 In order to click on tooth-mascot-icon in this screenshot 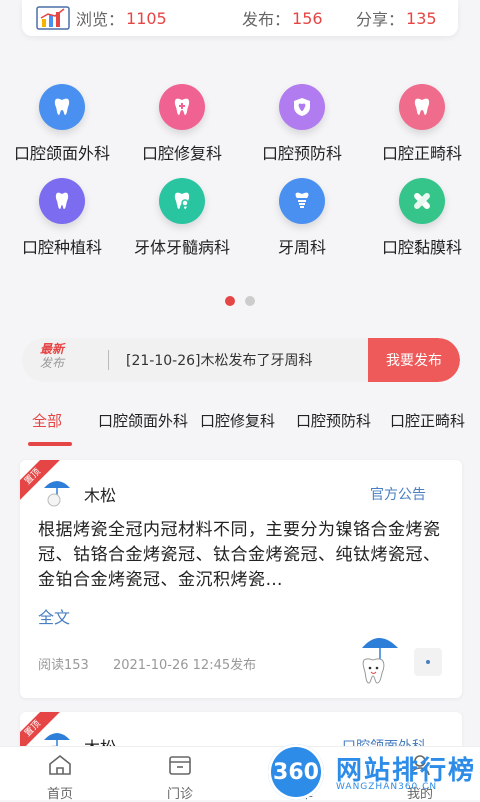, I will do `click(380, 661)`.